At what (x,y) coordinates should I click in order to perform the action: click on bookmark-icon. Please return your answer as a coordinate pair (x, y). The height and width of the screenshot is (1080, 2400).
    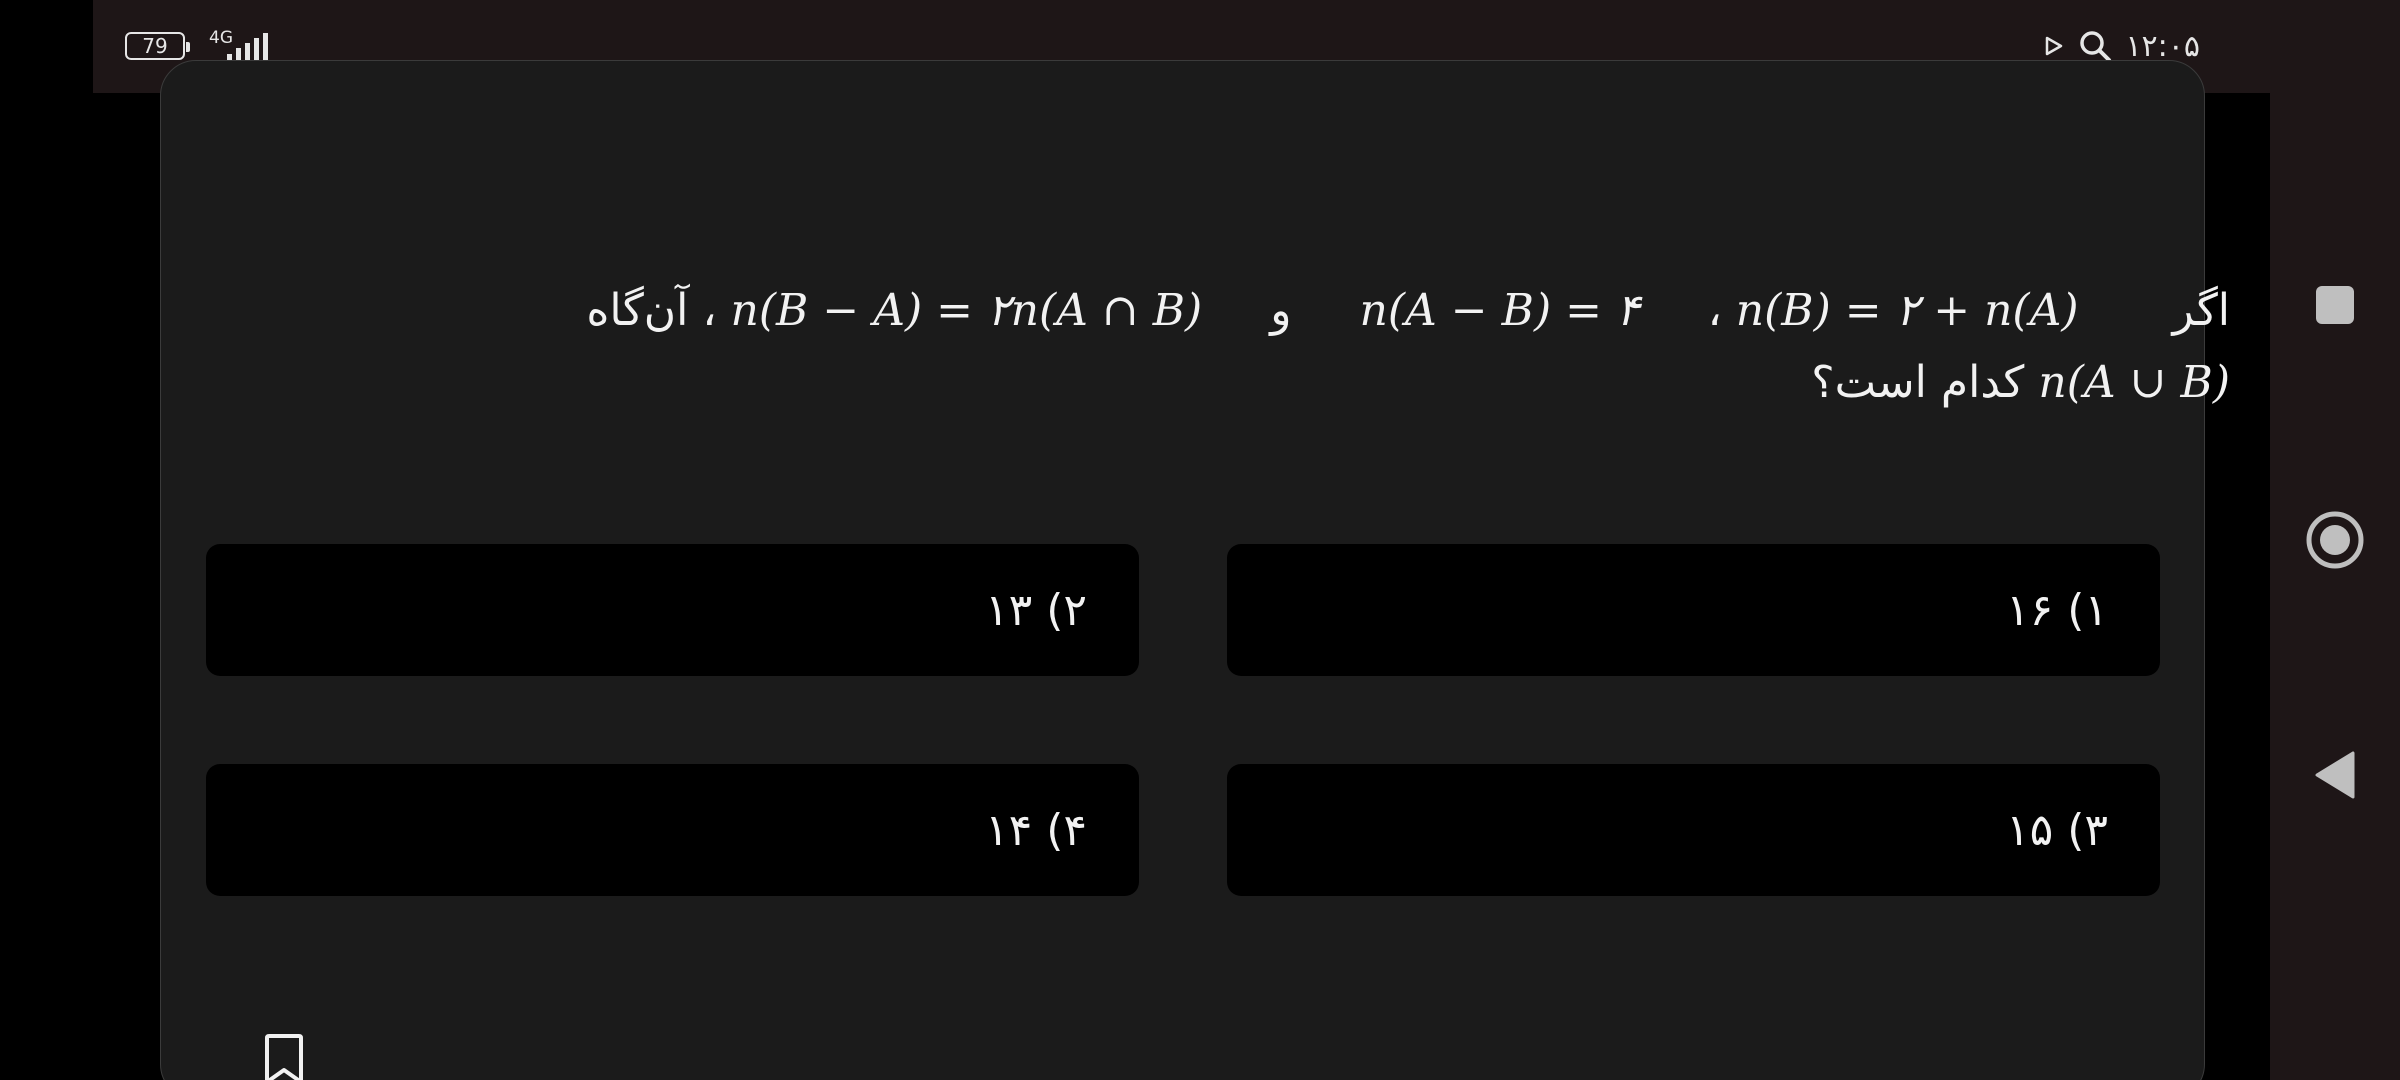
    Looking at the image, I should click on (284, 1057).